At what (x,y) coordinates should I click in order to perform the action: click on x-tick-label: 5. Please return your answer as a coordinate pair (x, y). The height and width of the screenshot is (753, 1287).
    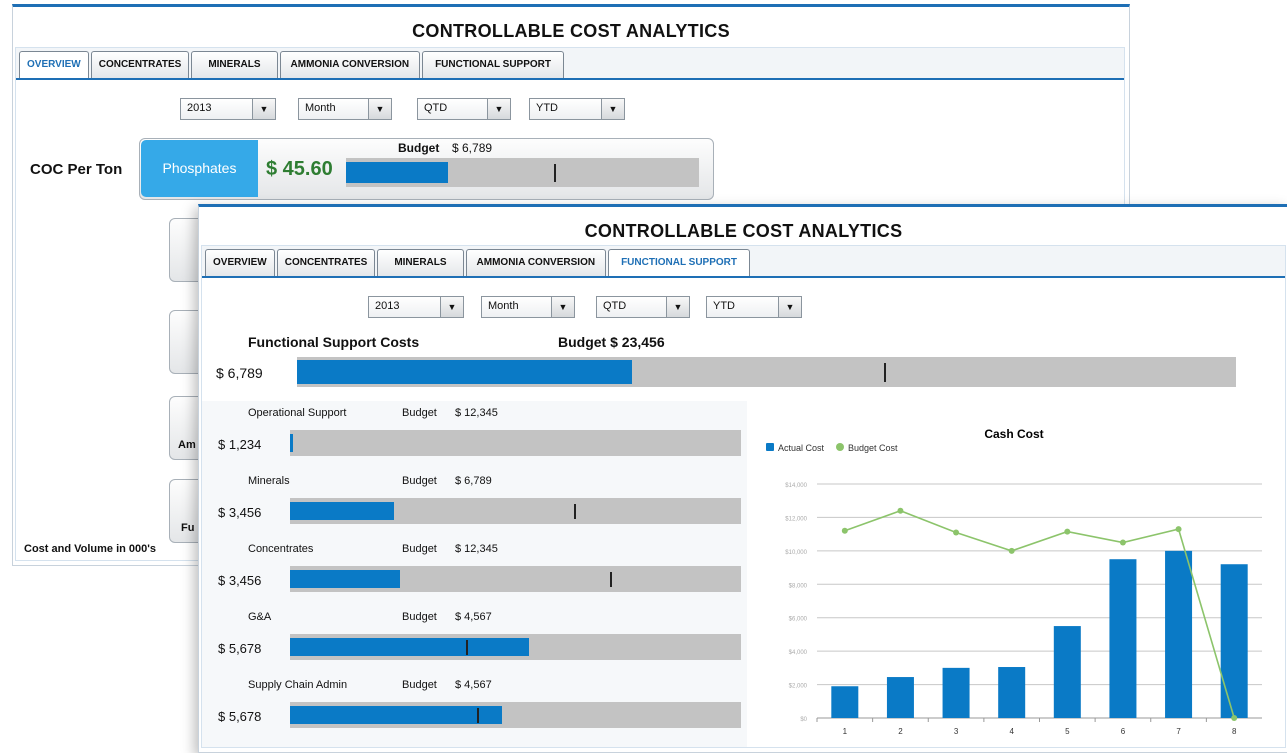
    Looking at the image, I should click on (1067, 731).